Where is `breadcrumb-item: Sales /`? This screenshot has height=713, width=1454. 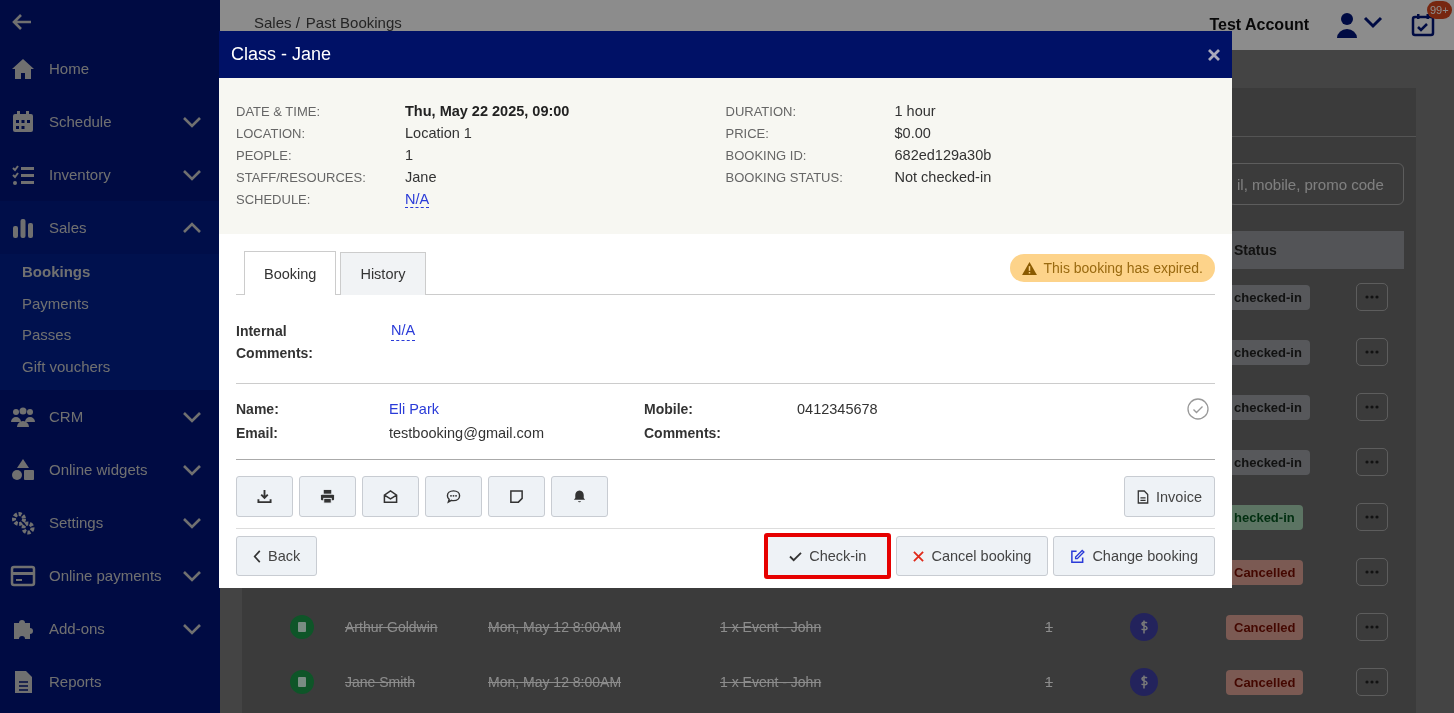 breadcrumb-item: Sales / is located at coordinates (277, 22).